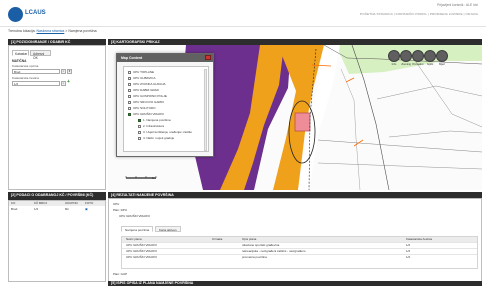 The image size is (486, 286). Describe the element at coordinates (419, 239) in the screenshot. I see `column-header: Katastarska čestica` at that location.